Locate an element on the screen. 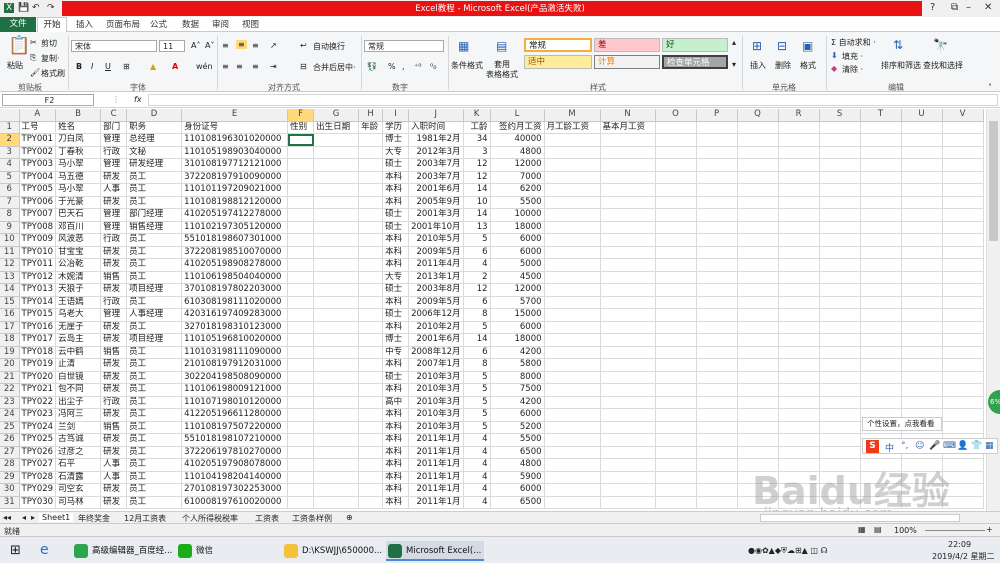  delete-cells-icon: ⊟ is located at coordinates (782, 46).